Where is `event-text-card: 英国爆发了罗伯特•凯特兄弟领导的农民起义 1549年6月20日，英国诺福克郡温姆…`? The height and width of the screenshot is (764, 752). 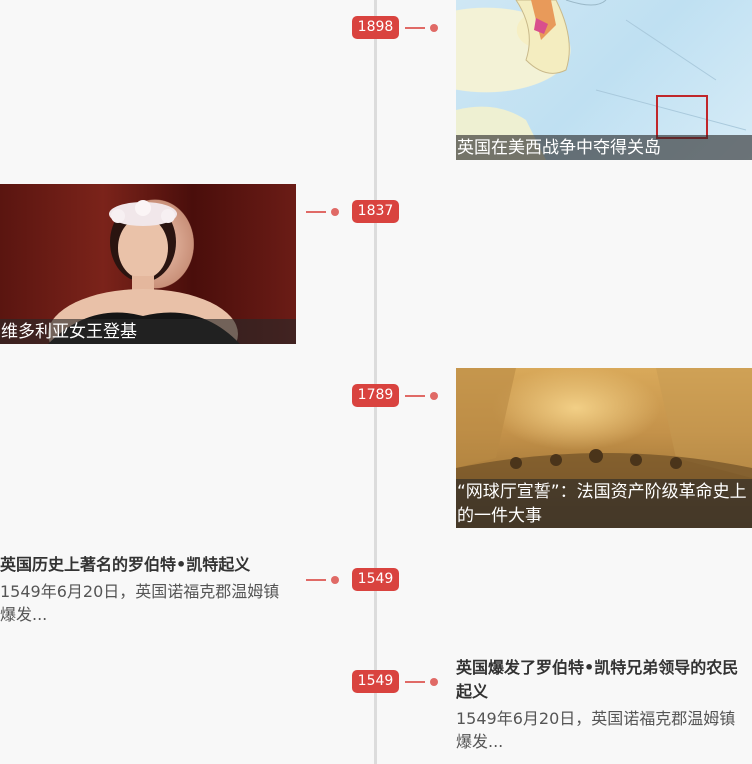
event-text-card: 英国爆发了罗伯特•凯特兄弟领导的农民起义 1549年6月20日，英国诺福克郡温姆… is located at coordinates (602, 704).